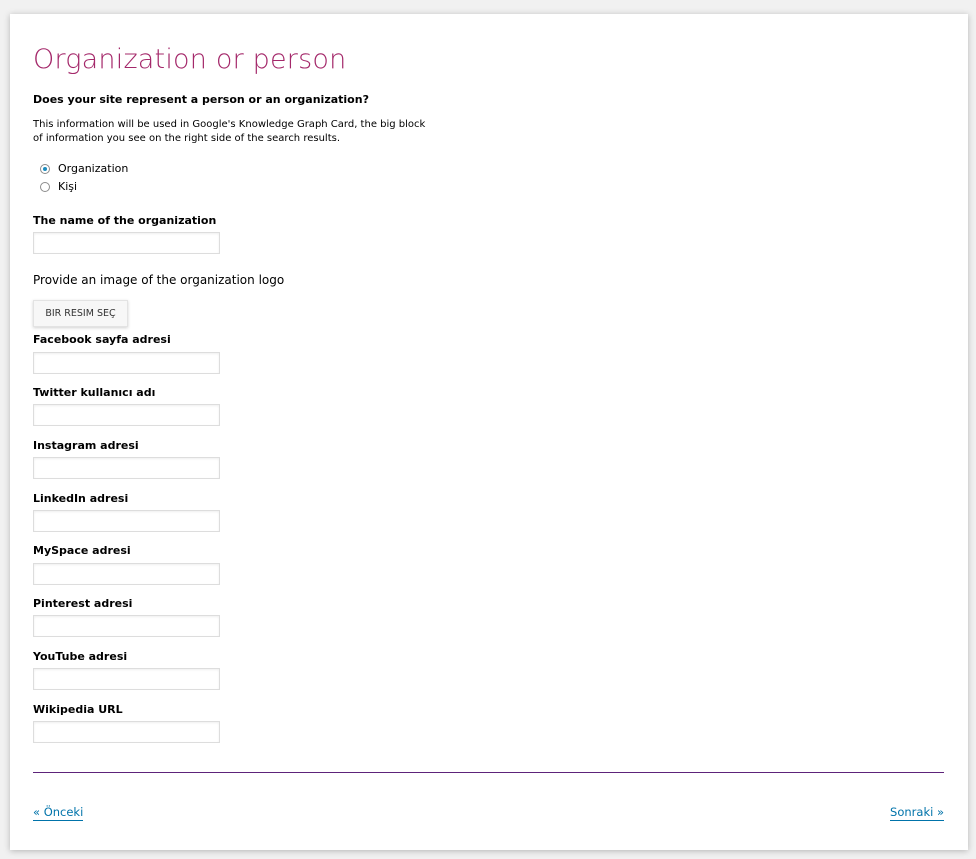 The height and width of the screenshot is (859, 976). I want to click on instagram-label: Instagram adresi, so click(86, 445).